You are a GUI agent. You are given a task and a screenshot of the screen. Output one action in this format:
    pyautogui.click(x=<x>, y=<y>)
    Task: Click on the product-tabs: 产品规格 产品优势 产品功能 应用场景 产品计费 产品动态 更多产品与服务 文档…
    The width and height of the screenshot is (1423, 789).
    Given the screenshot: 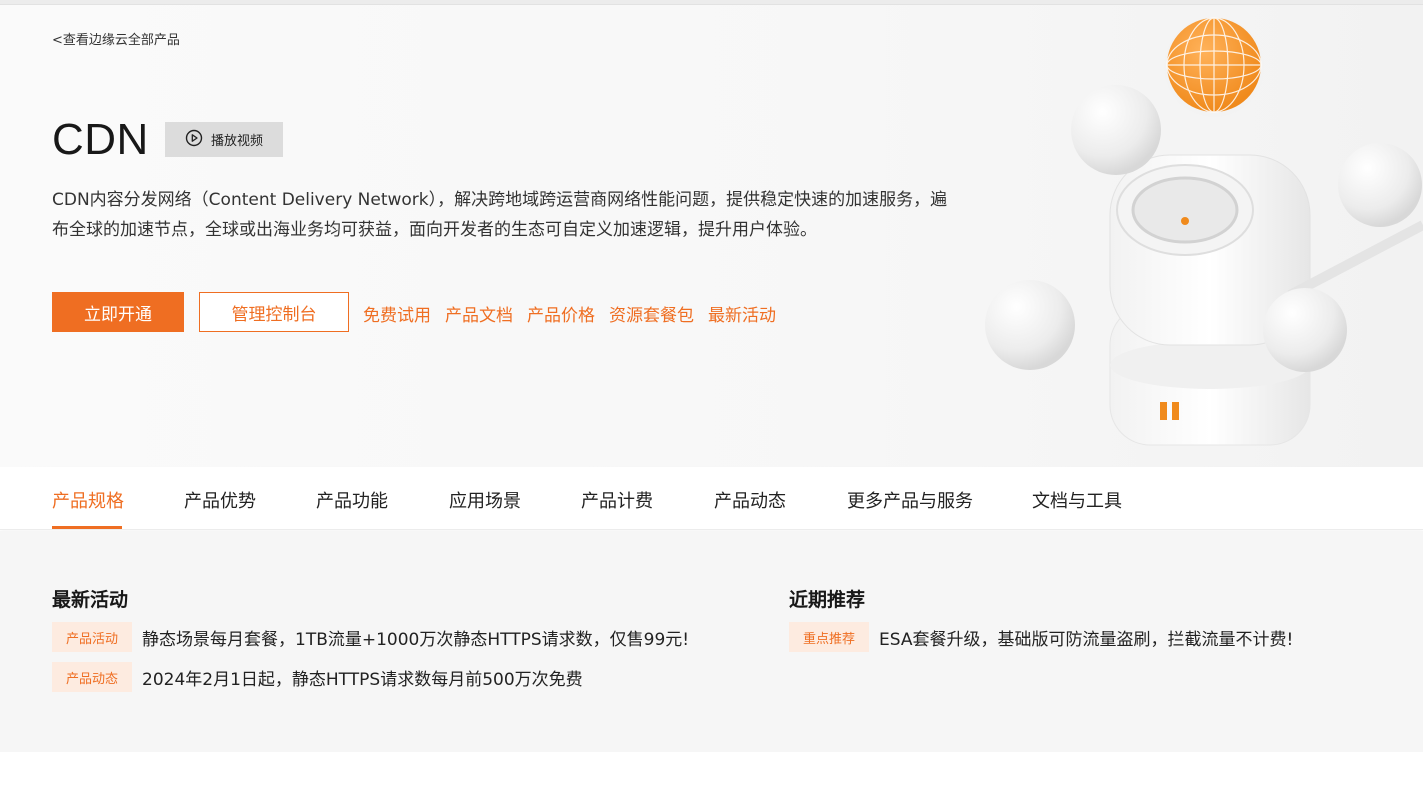 What is the action you would take?
    pyautogui.click(x=711, y=498)
    